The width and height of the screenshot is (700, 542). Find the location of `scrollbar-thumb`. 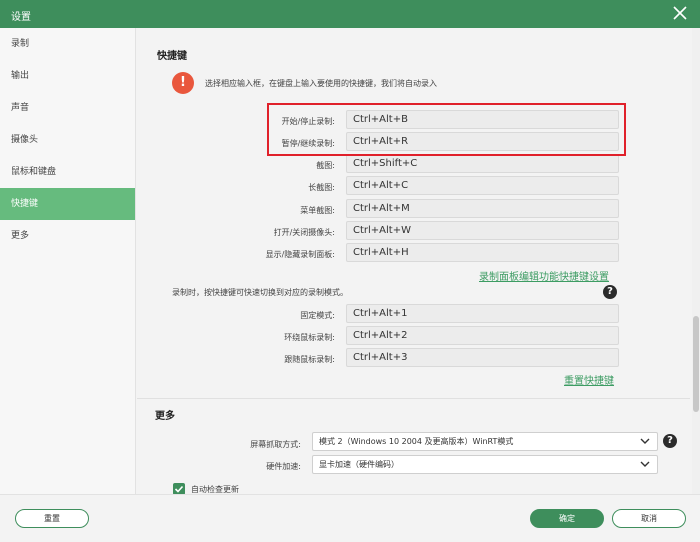

scrollbar-thumb is located at coordinates (696, 364).